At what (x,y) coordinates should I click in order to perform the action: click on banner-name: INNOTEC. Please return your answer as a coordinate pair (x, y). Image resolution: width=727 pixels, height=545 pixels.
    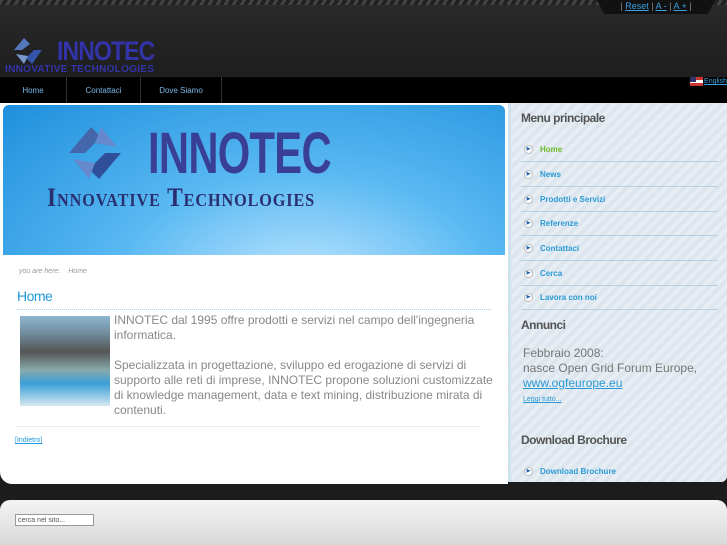
    Looking at the image, I should click on (240, 153).